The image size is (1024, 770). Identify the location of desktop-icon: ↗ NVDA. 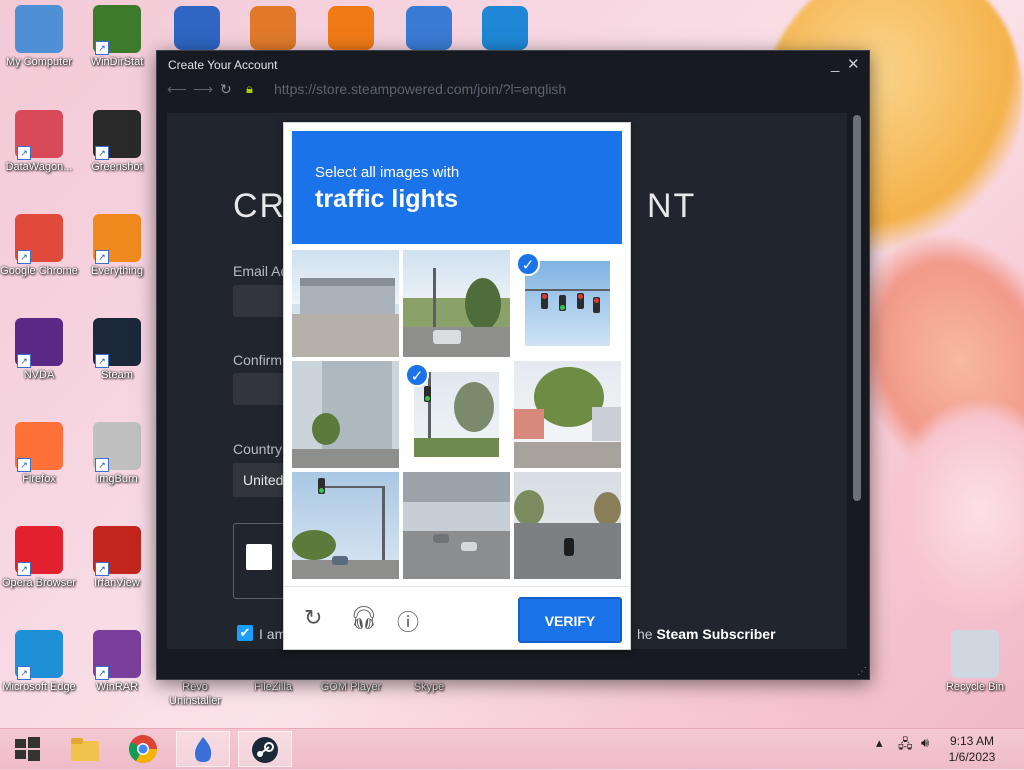
(39, 350).